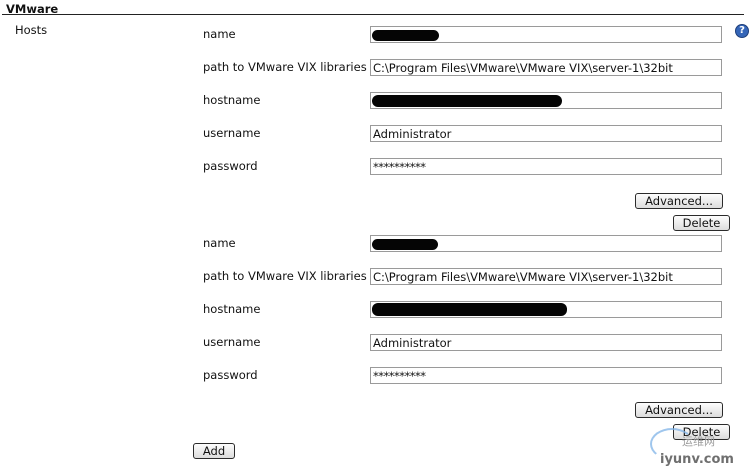 The image size is (756, 473). Describe the element at coordinates (214, 451) in the screenshot. I see `add-button: Add` at that location.